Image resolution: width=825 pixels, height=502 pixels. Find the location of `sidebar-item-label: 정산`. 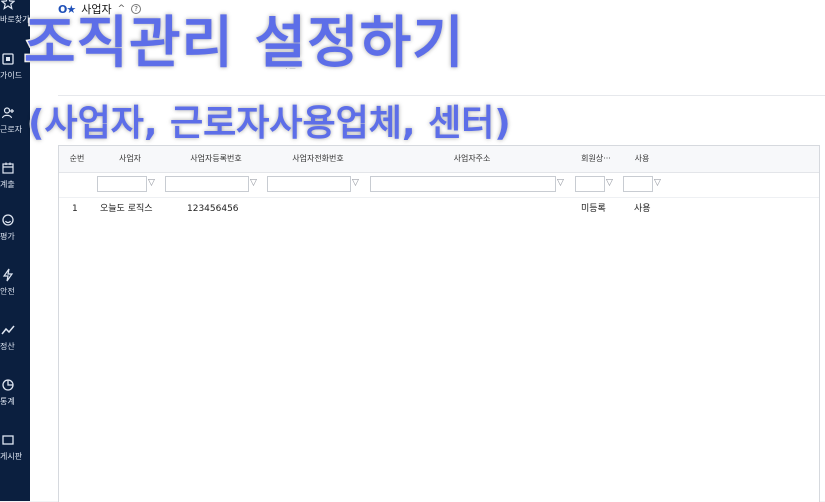

sidebar-item-label: 정산 is located at coordinates (7, 346).